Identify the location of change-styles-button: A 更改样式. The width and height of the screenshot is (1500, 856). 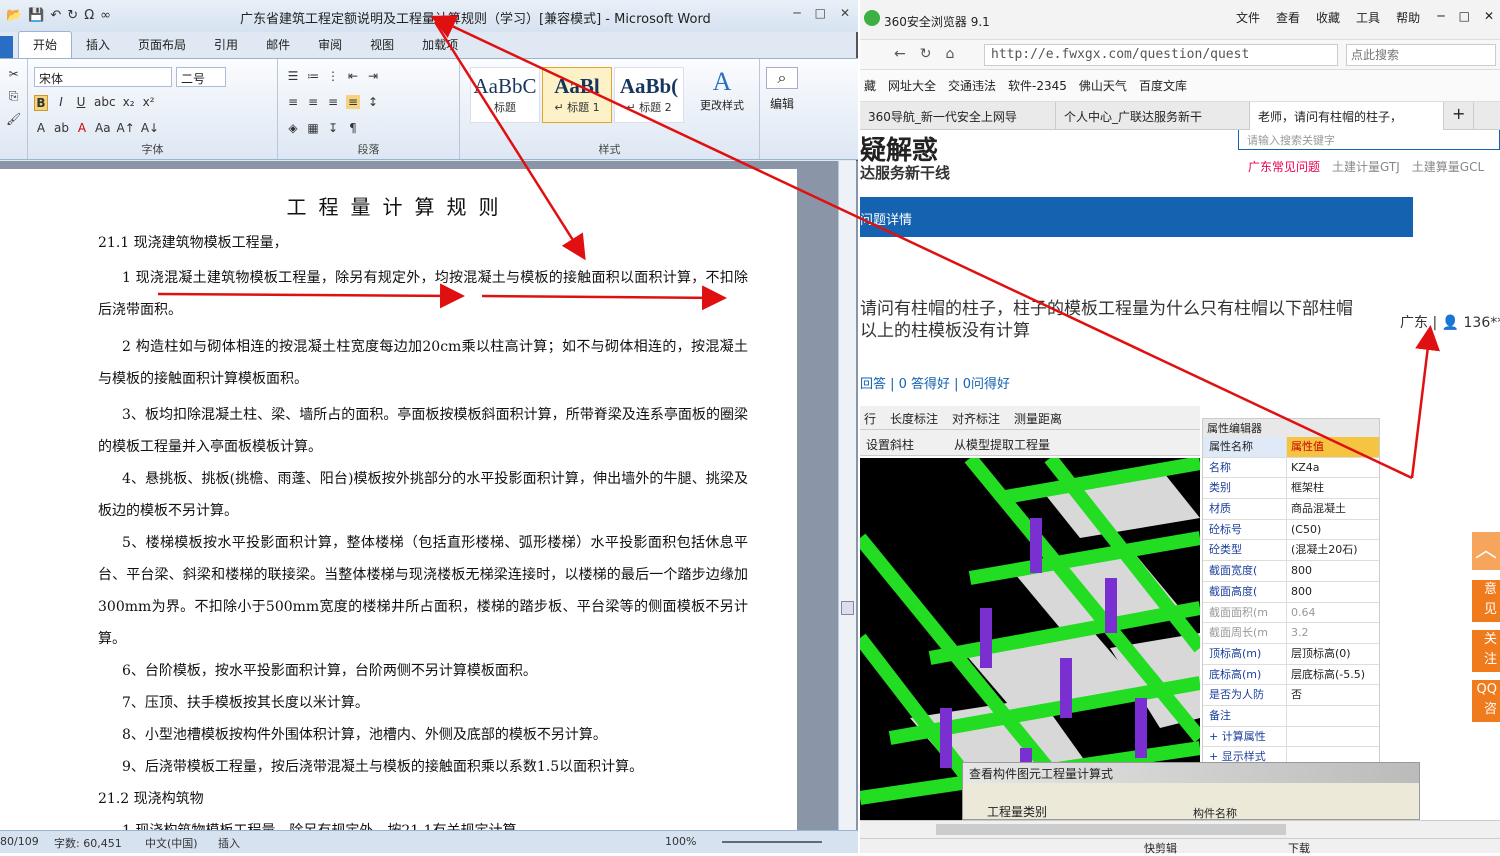
(722, 90).